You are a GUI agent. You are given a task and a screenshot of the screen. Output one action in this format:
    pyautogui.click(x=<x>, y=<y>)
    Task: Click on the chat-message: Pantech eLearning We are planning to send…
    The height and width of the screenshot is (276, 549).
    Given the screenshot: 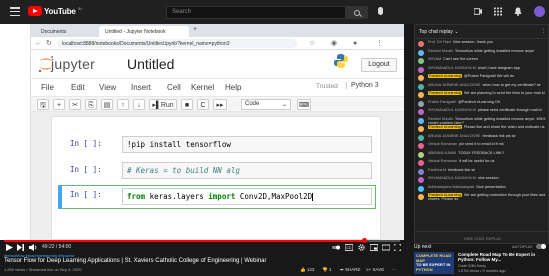 What is the action you would take?
    pyautogui.click(x=482, y=95)
    